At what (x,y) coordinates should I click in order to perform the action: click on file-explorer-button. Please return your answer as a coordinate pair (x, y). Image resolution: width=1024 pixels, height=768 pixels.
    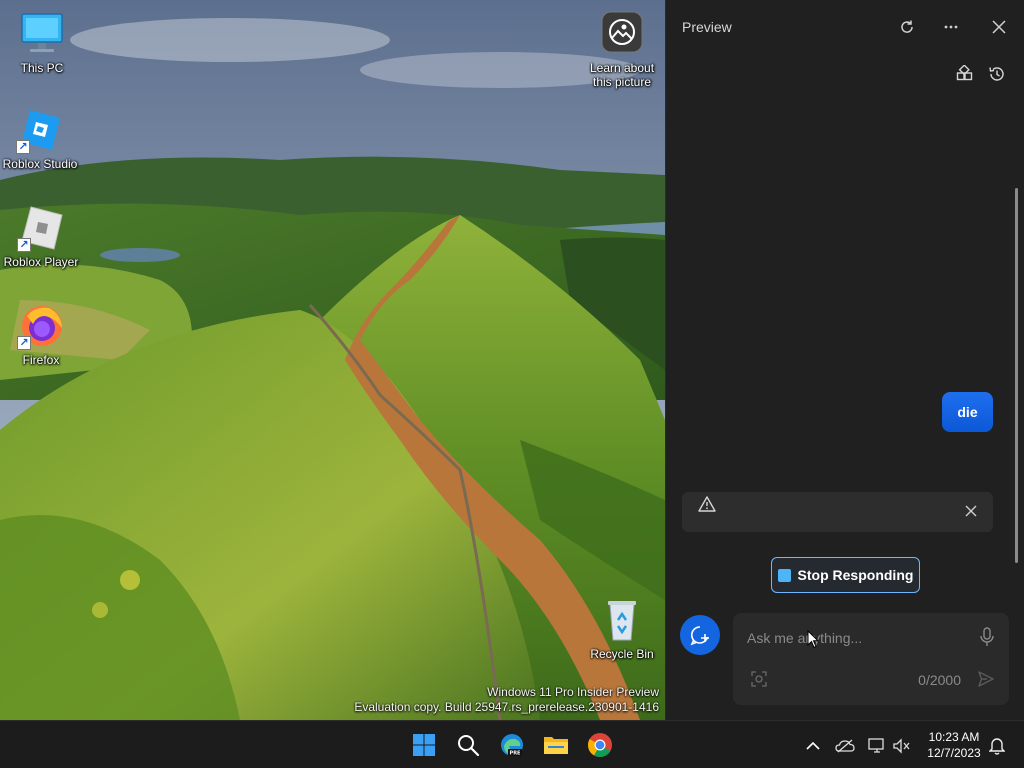
    Looking at the image, I should click on (556, 745).